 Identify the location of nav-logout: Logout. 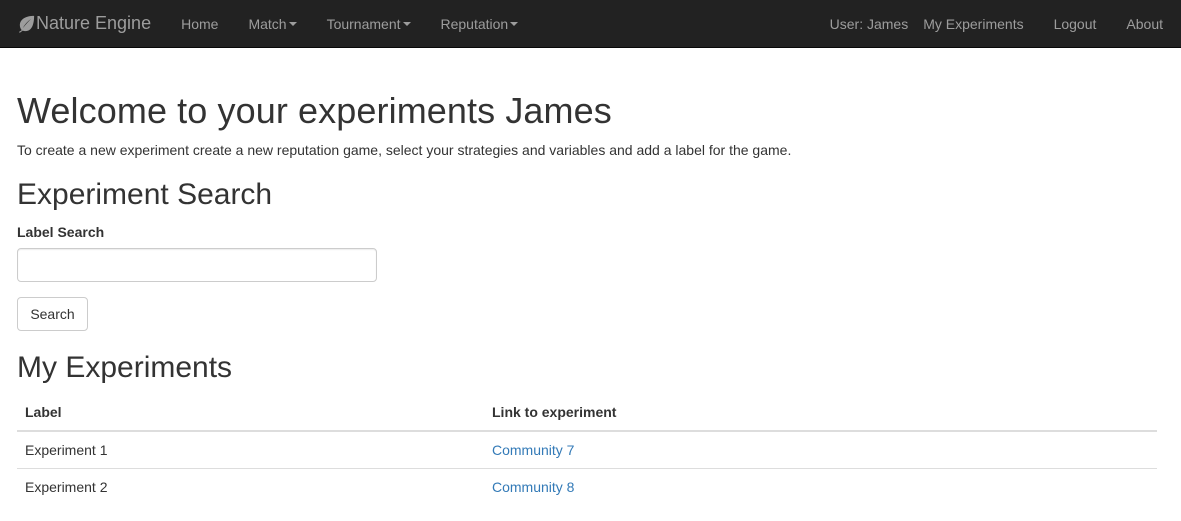
(1075, 24).